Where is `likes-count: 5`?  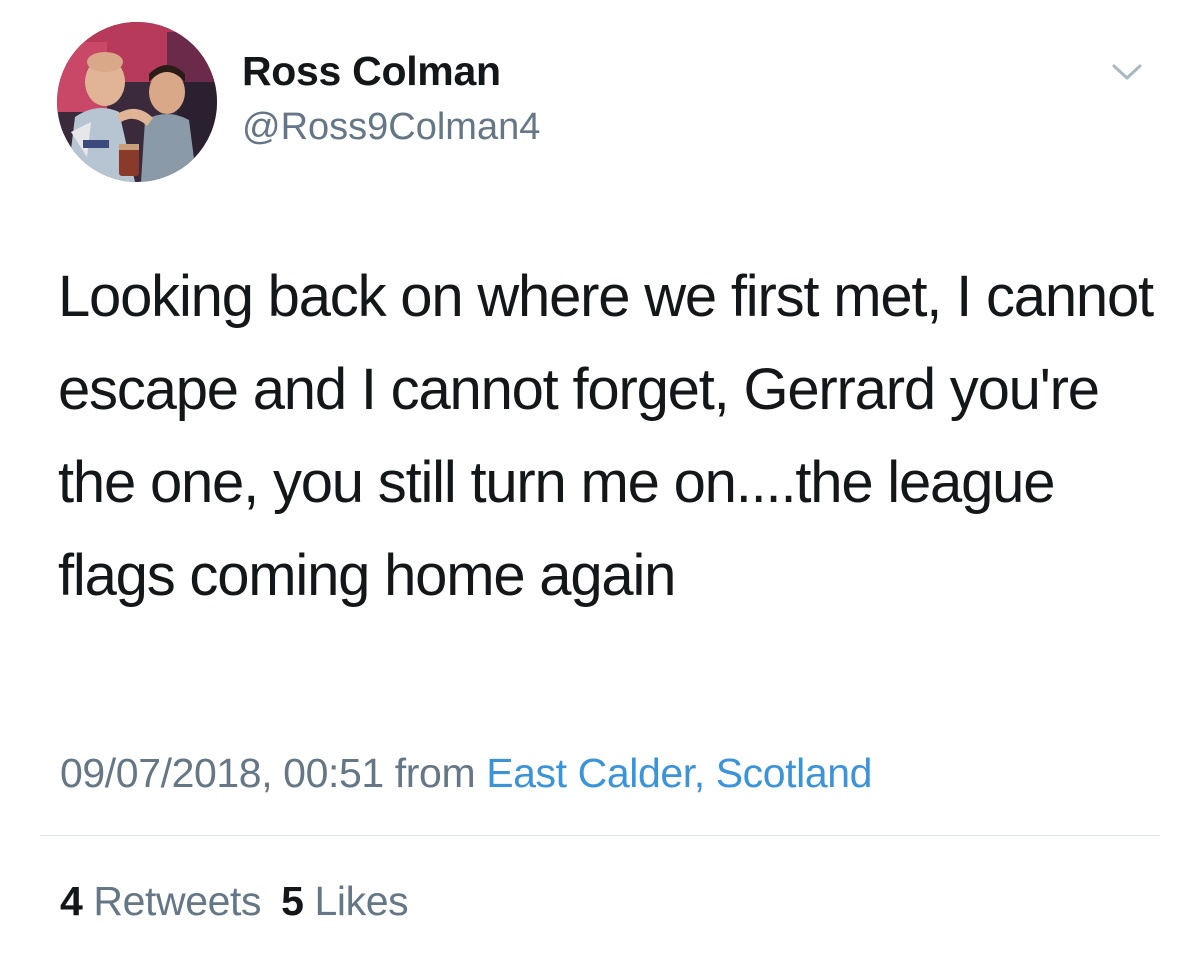 likes-count: 5 is located at coordinates (292, 901).